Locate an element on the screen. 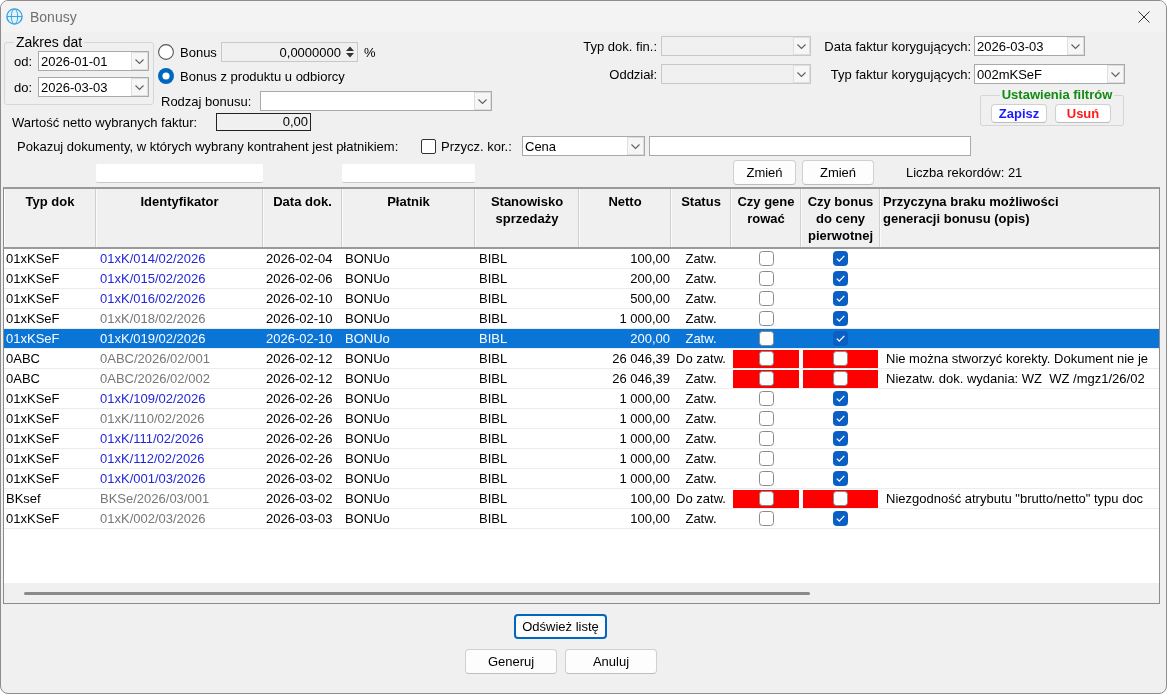 This screenshot has width=1169, height=695. net-value-field: 0,00 is located at coordinates (263, 122).